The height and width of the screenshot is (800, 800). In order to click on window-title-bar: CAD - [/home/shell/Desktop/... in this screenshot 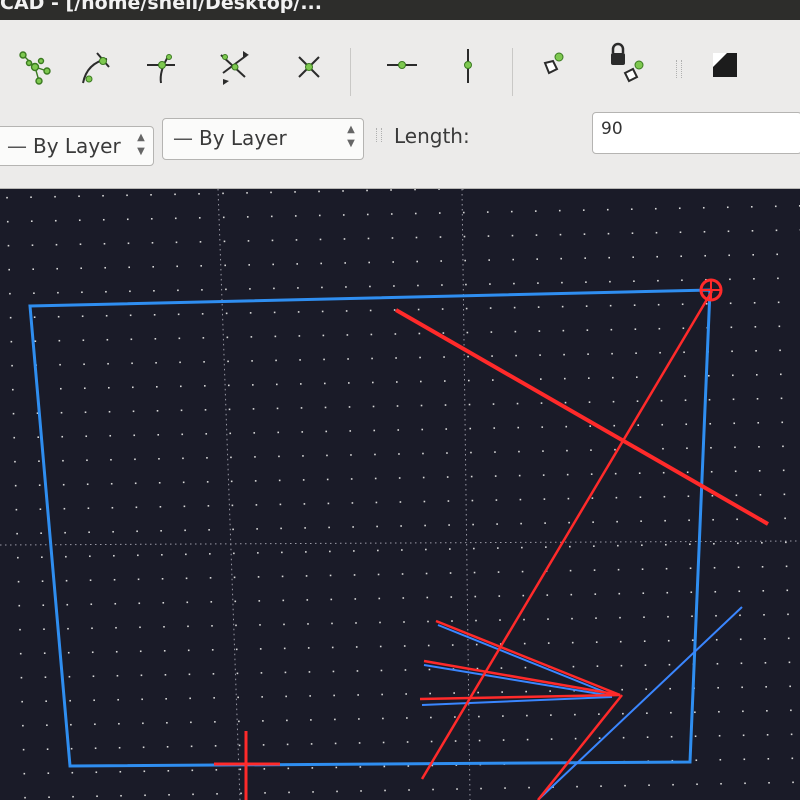, I will do `click(400, 11)`.